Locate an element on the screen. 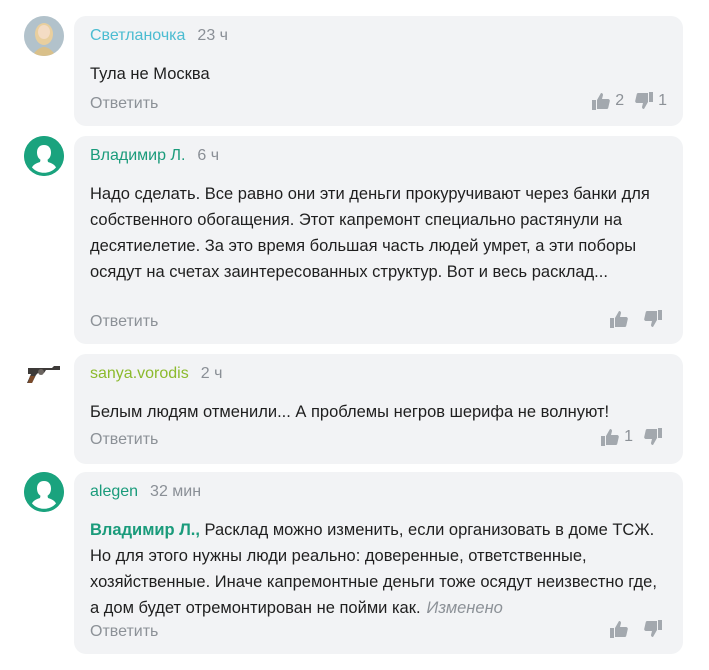 Image resolution: width=709 pixels, height=670 pixels. comment-time: 23 ч is located at coordinates (212, 35).